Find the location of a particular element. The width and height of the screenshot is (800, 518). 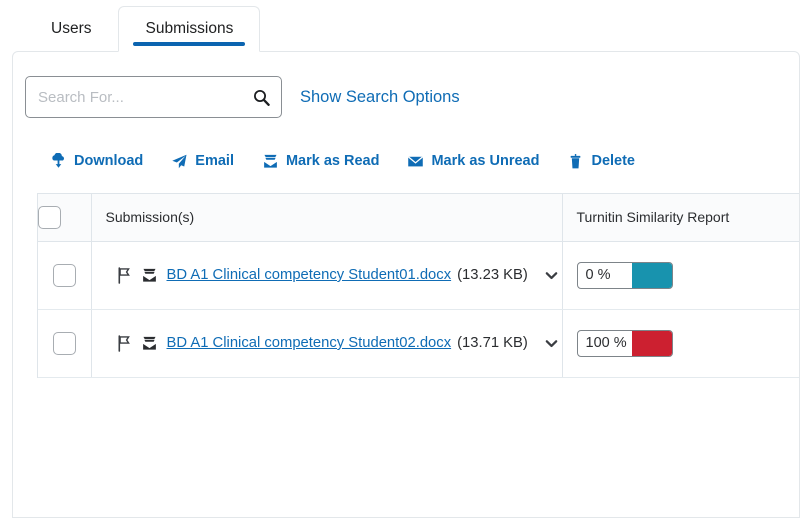

tab-submissions: Submissions is located at coordinates (189, 29).